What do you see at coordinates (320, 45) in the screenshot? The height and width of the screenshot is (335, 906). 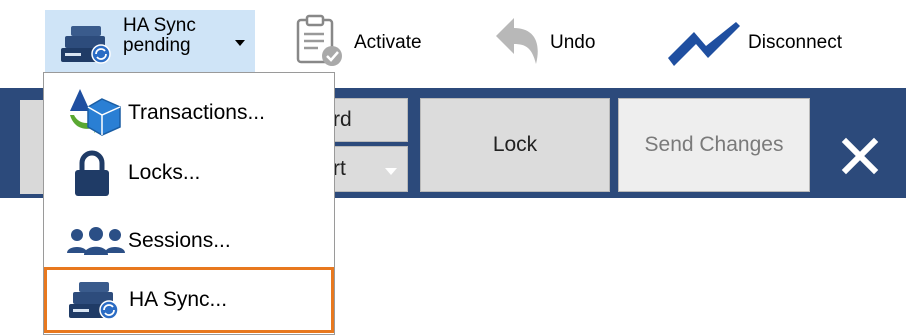 I see `clipboard-check-icon` at bounding box center [320, 45].